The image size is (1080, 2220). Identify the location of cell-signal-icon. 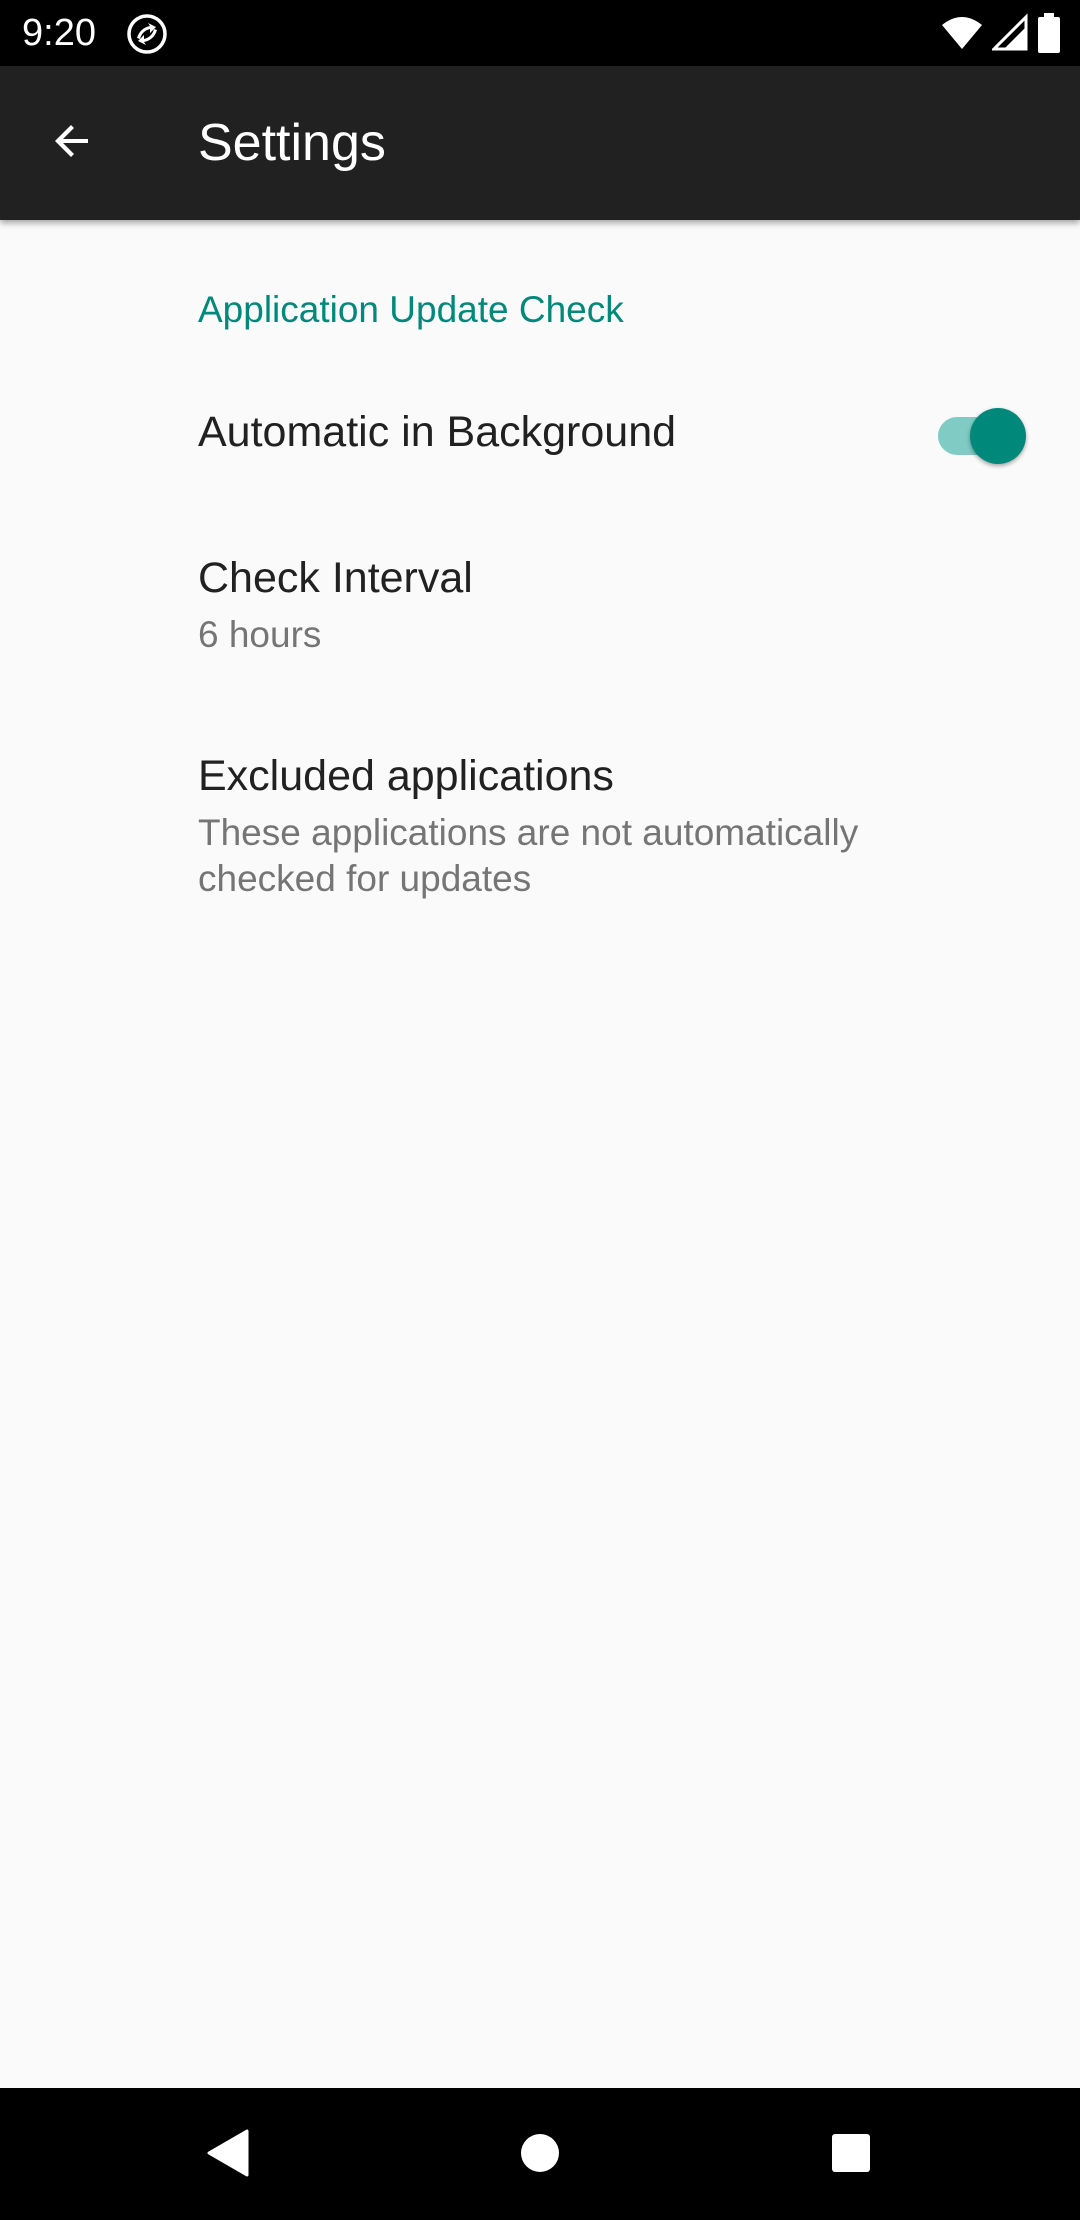
(1009, 35).